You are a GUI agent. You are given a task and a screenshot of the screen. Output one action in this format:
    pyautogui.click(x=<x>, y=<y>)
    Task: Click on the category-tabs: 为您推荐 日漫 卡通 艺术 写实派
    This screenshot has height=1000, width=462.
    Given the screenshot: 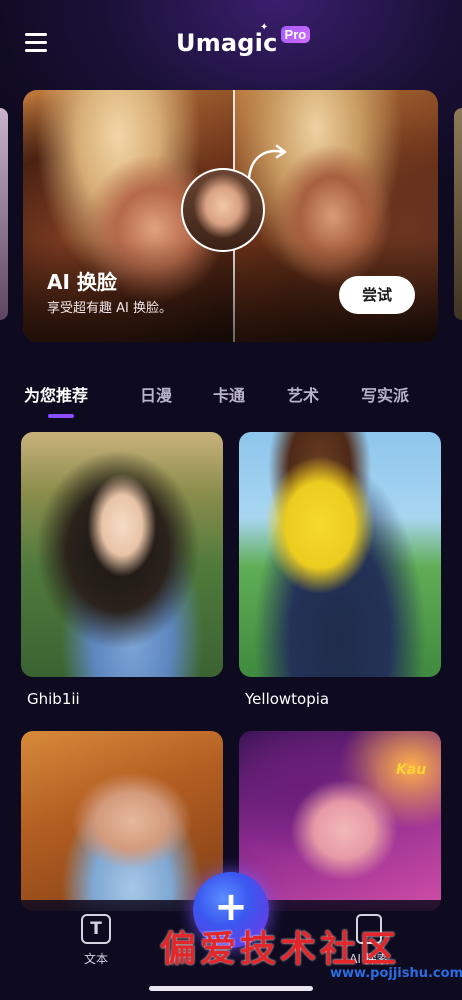 What is the action you would take?
    pyautogui.click(x=243, y=402)
    